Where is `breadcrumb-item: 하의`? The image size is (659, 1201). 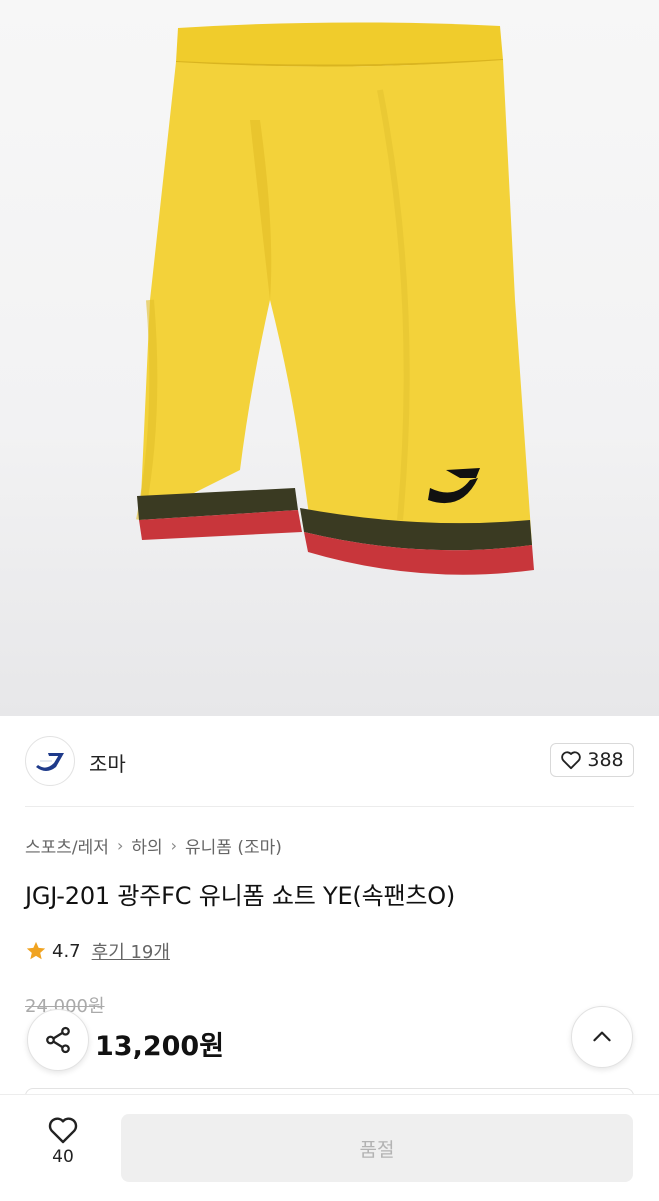
breadcrumb-item: 하의 is located at coordinates (146, 845).